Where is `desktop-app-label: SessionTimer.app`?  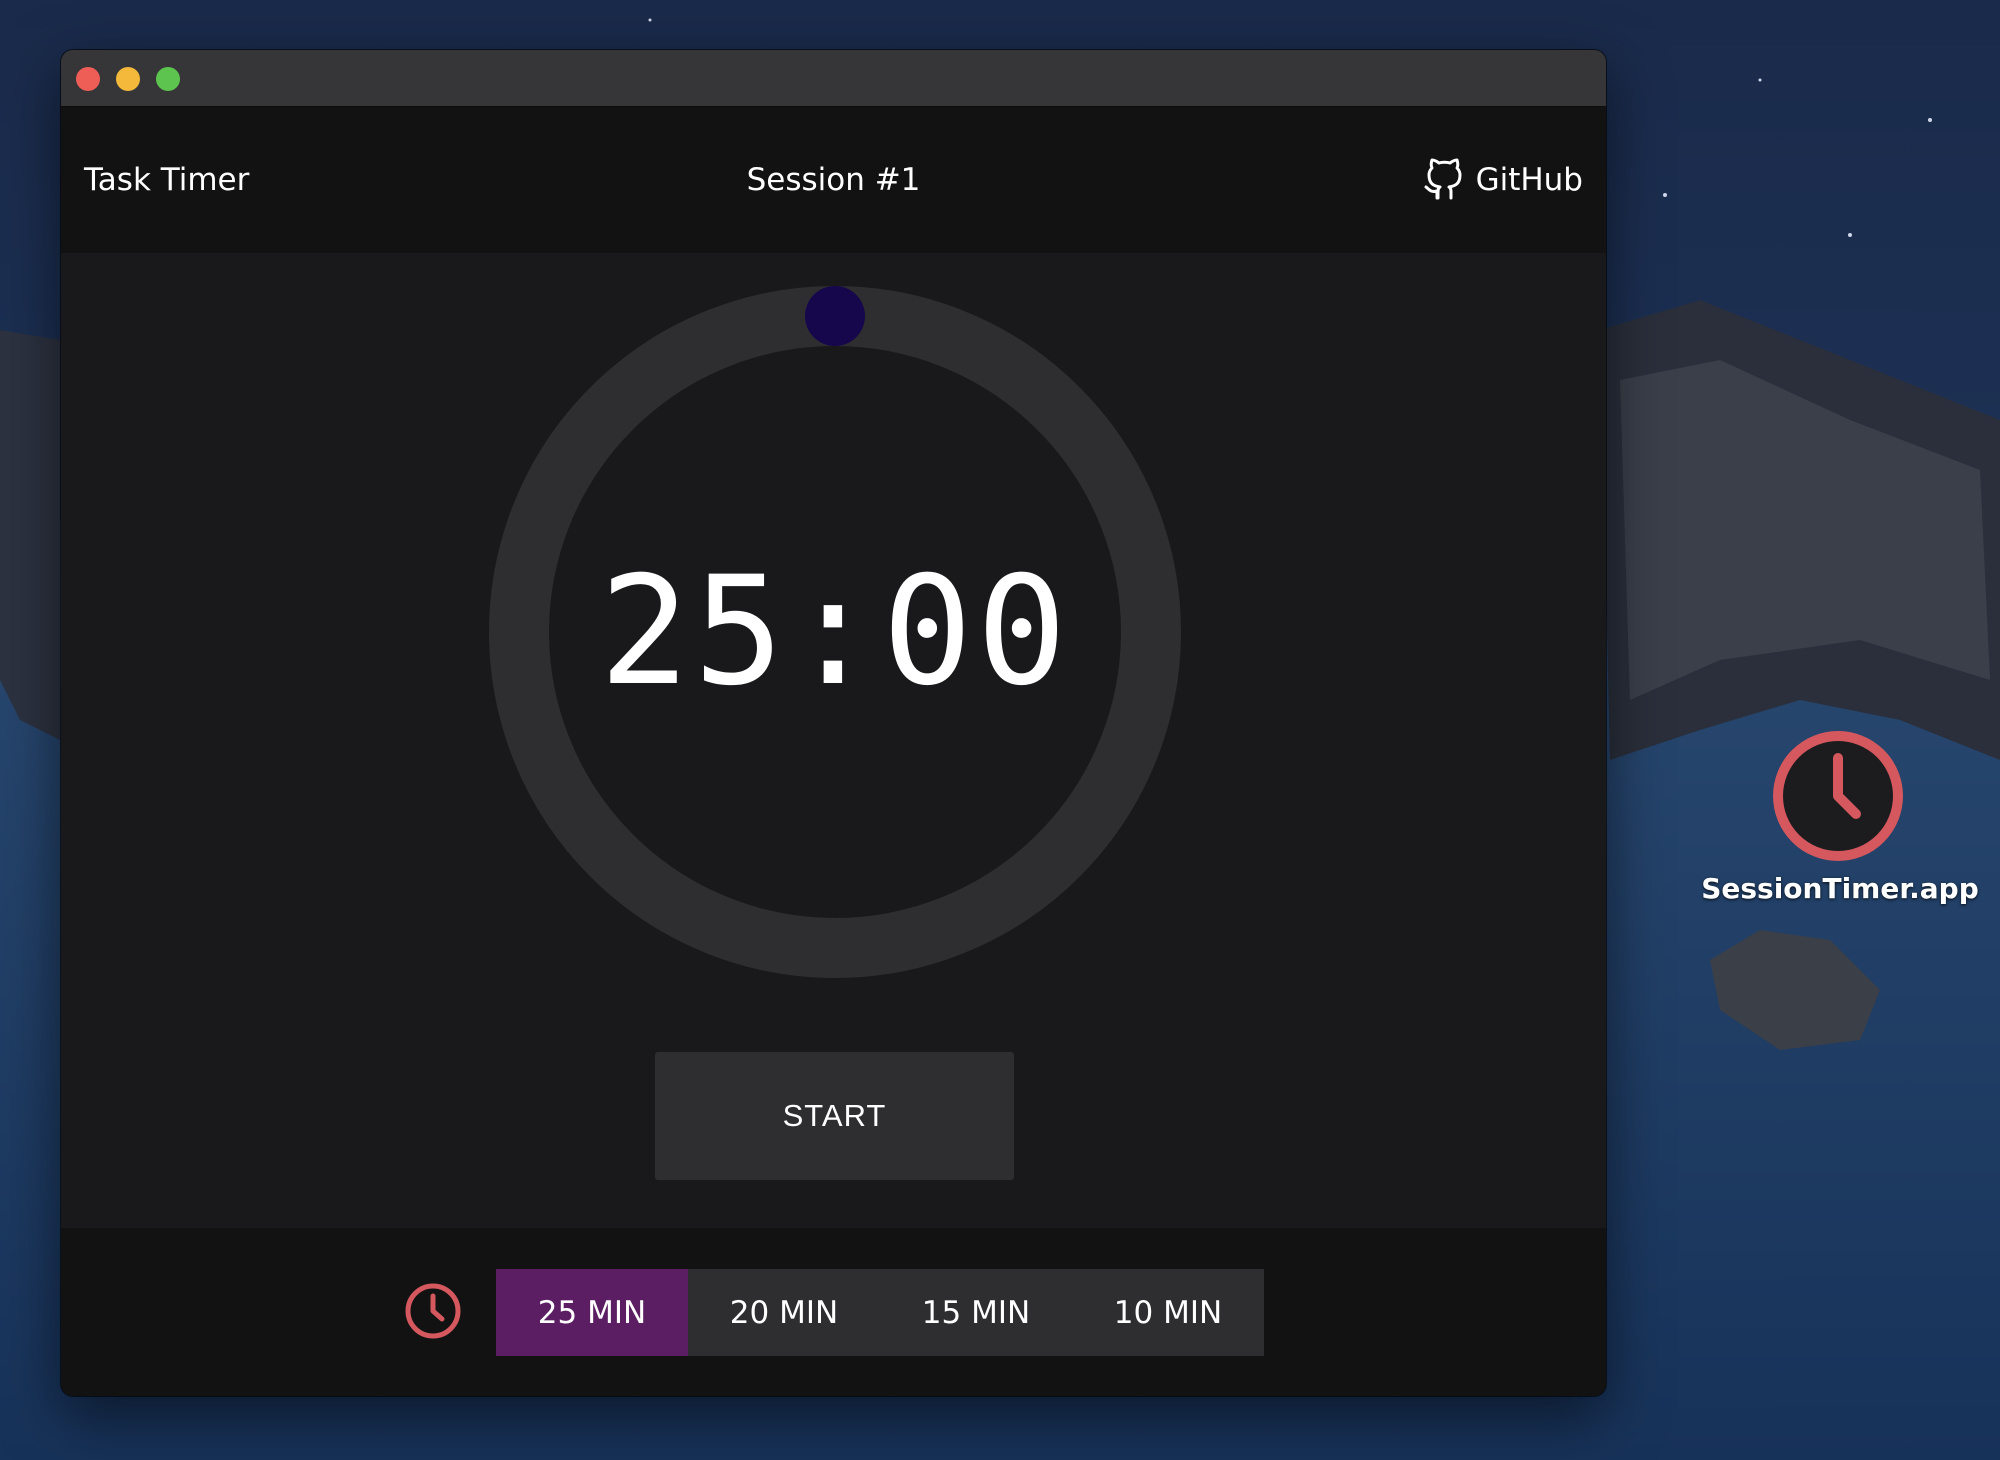 desktop-app-label: SessionTimer.app is located at coordinates (1840, 888).